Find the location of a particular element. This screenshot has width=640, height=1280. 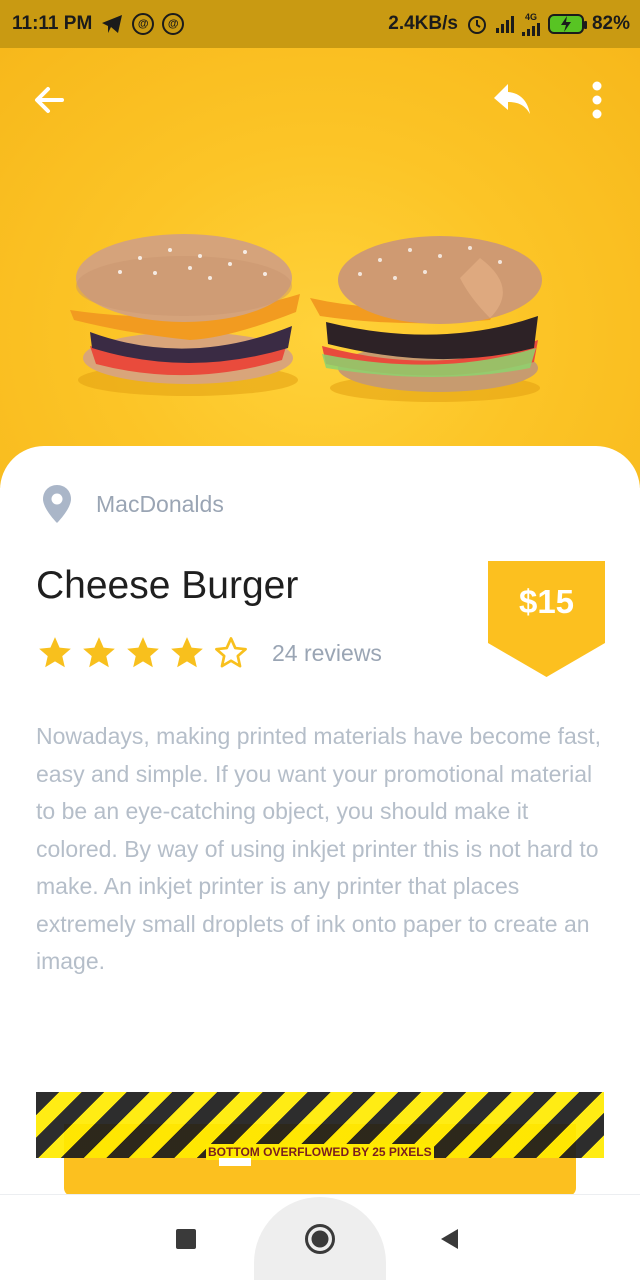

rating-row: 24 reviews is located at coordinates (209, 653).